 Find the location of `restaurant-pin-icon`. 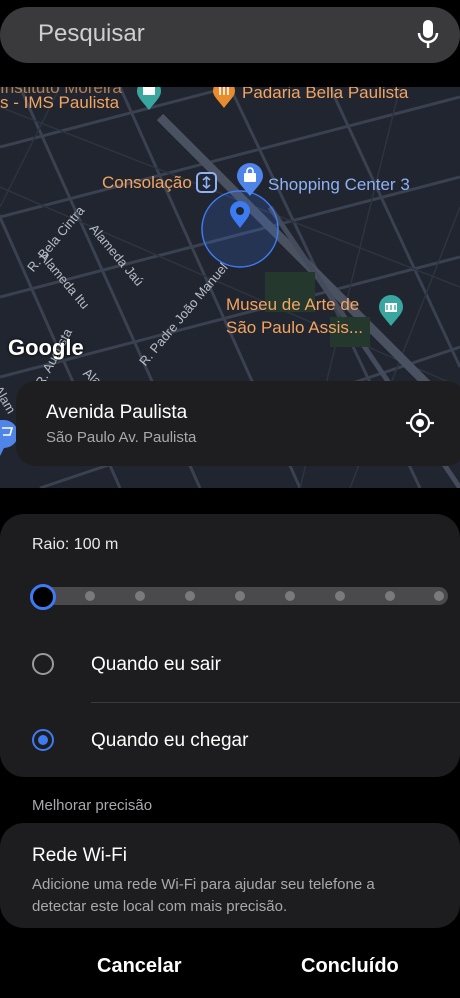

restaurant-pin-icon is located at coordinates (224, 98).